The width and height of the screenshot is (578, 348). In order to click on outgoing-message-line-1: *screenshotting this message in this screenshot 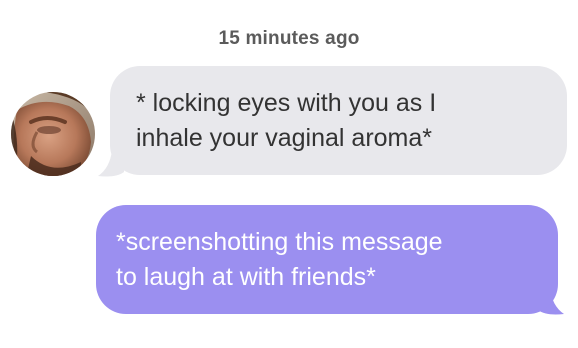, I will do `click(279, 242)`.